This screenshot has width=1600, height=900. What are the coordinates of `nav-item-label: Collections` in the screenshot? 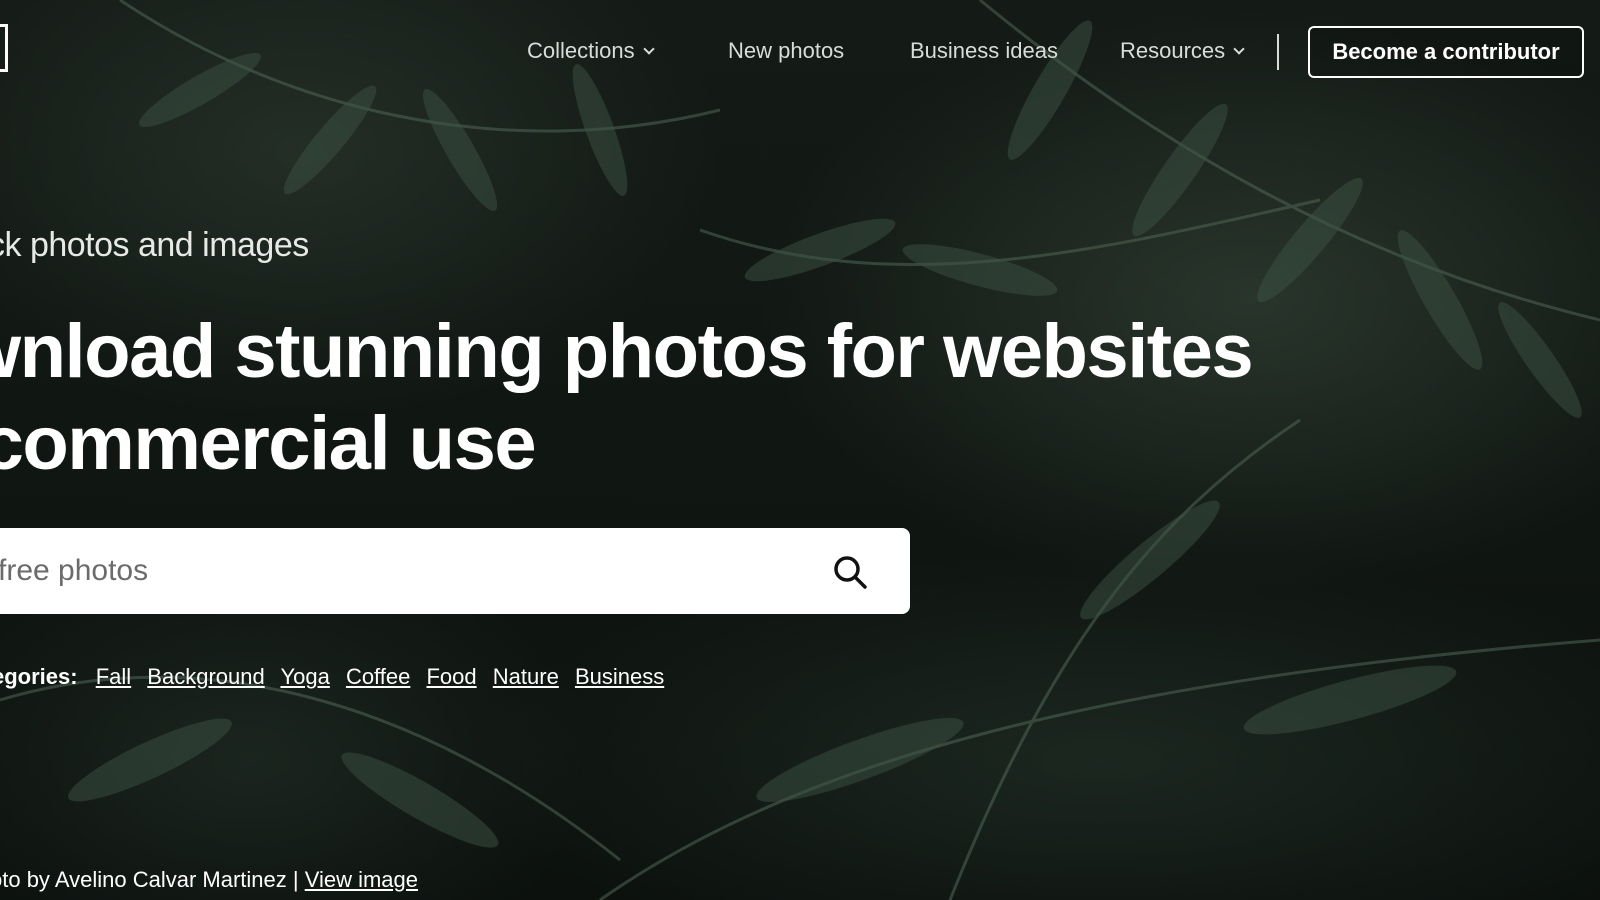 It's located at (581, 50).